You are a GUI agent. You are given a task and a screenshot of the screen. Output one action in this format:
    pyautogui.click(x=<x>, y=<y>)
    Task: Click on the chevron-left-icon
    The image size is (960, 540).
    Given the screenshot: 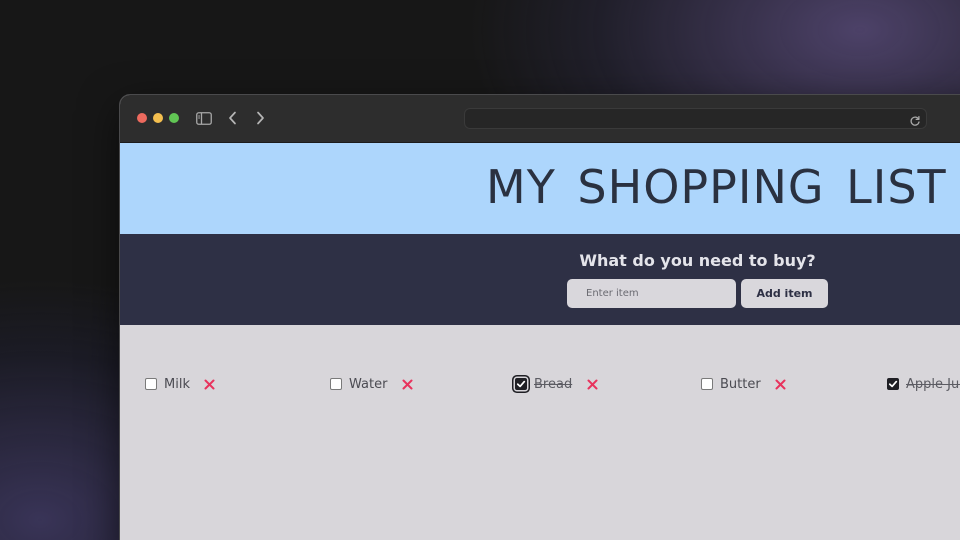 What is the action you would take?
    pyautogui.click(x=232, y=118)
    